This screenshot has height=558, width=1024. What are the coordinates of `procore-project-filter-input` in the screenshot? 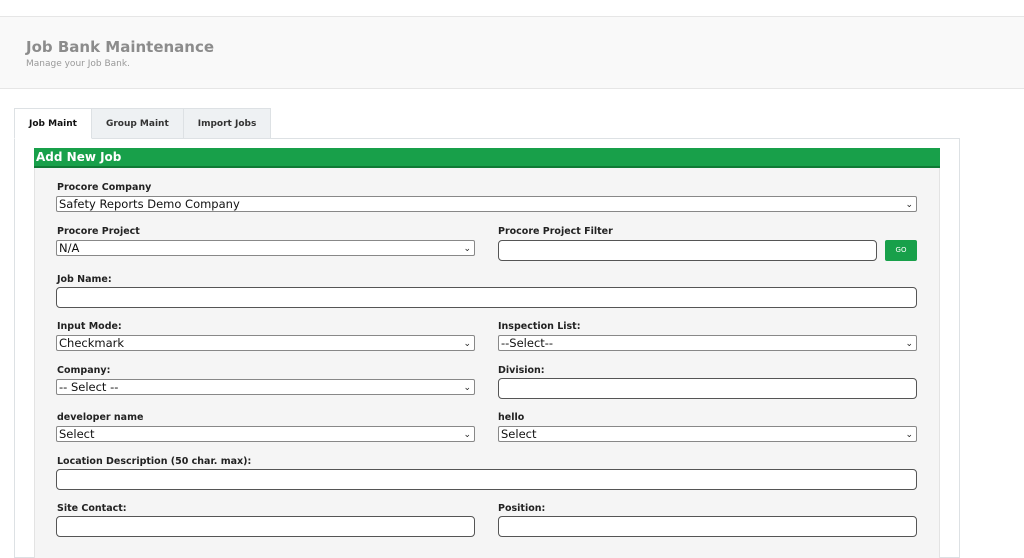 It's located at (687, 250).